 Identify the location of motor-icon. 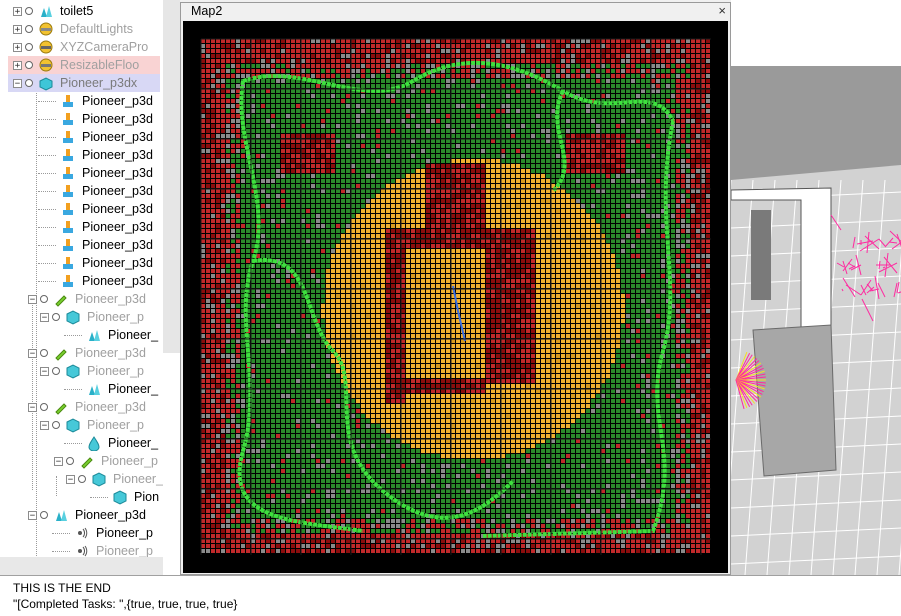
(87, 461).